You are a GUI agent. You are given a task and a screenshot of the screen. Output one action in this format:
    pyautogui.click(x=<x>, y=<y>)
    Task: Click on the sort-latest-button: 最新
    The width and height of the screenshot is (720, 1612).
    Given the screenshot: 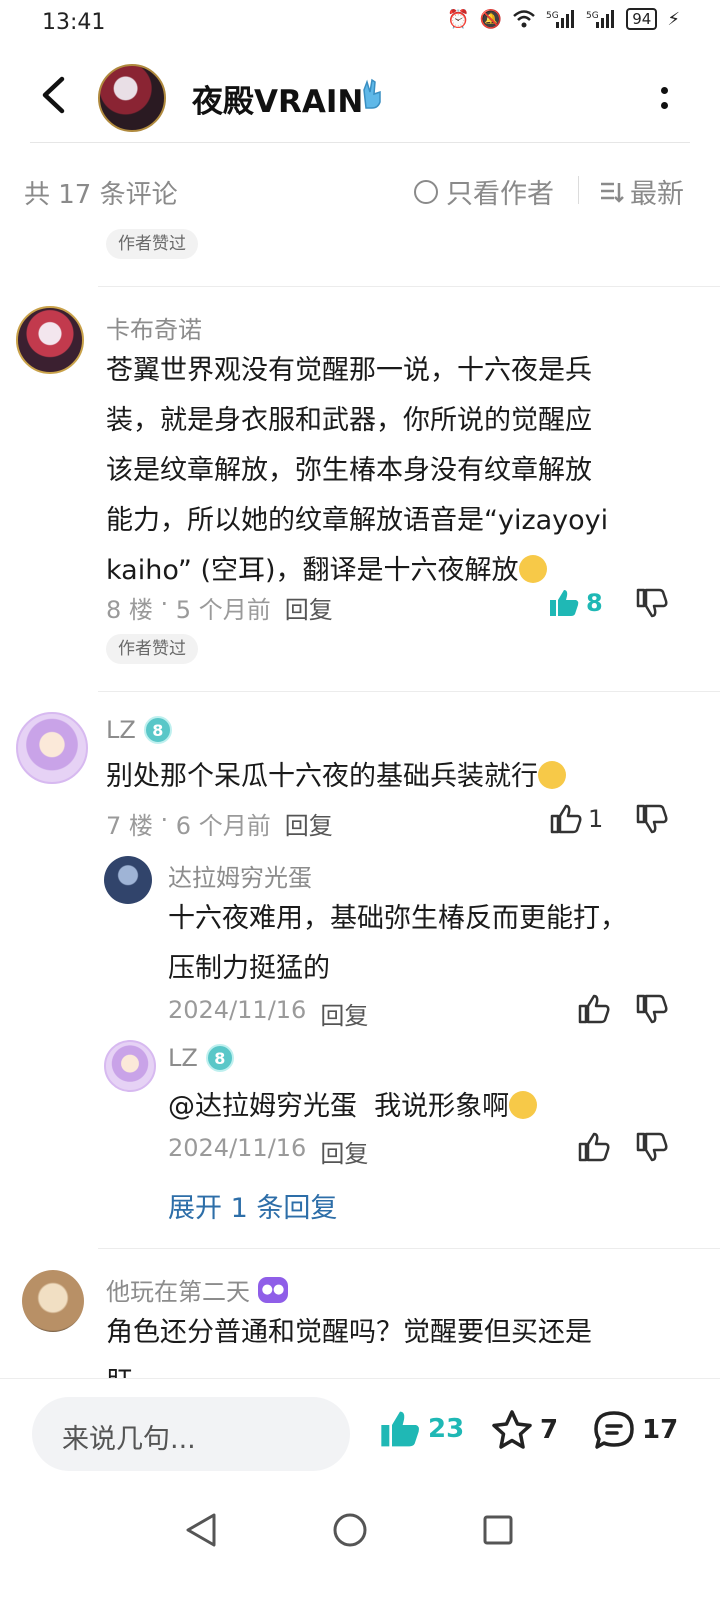 What is the action you would take?
    pyautogui.click(x=642, y=191)
    